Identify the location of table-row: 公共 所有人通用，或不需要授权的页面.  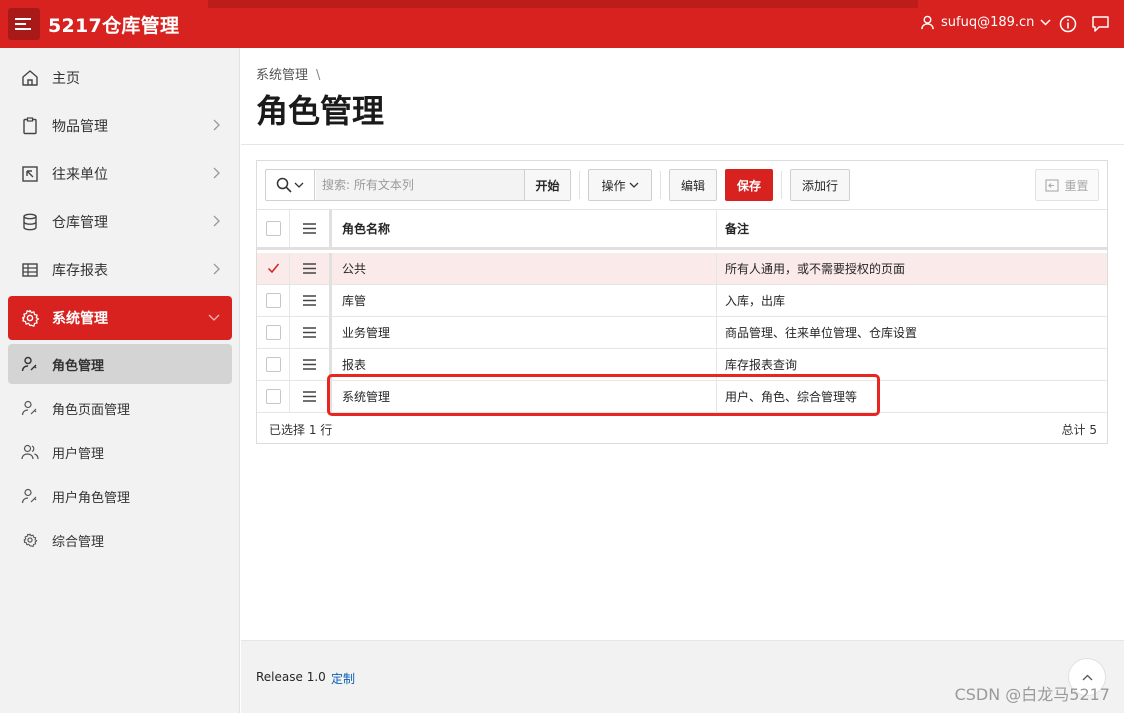
(682, 269).